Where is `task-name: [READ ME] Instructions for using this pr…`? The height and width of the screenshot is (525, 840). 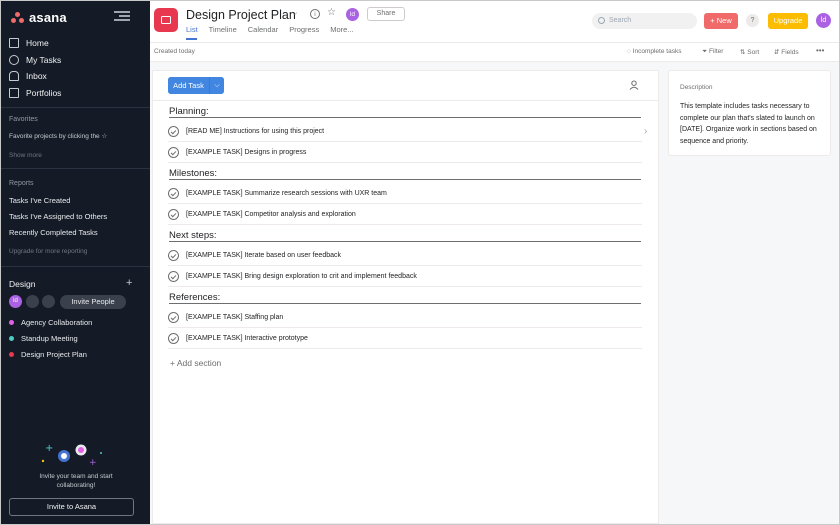 task-name: [READ ME] Instructions for using this pr… is located at coordinates (255, 131).